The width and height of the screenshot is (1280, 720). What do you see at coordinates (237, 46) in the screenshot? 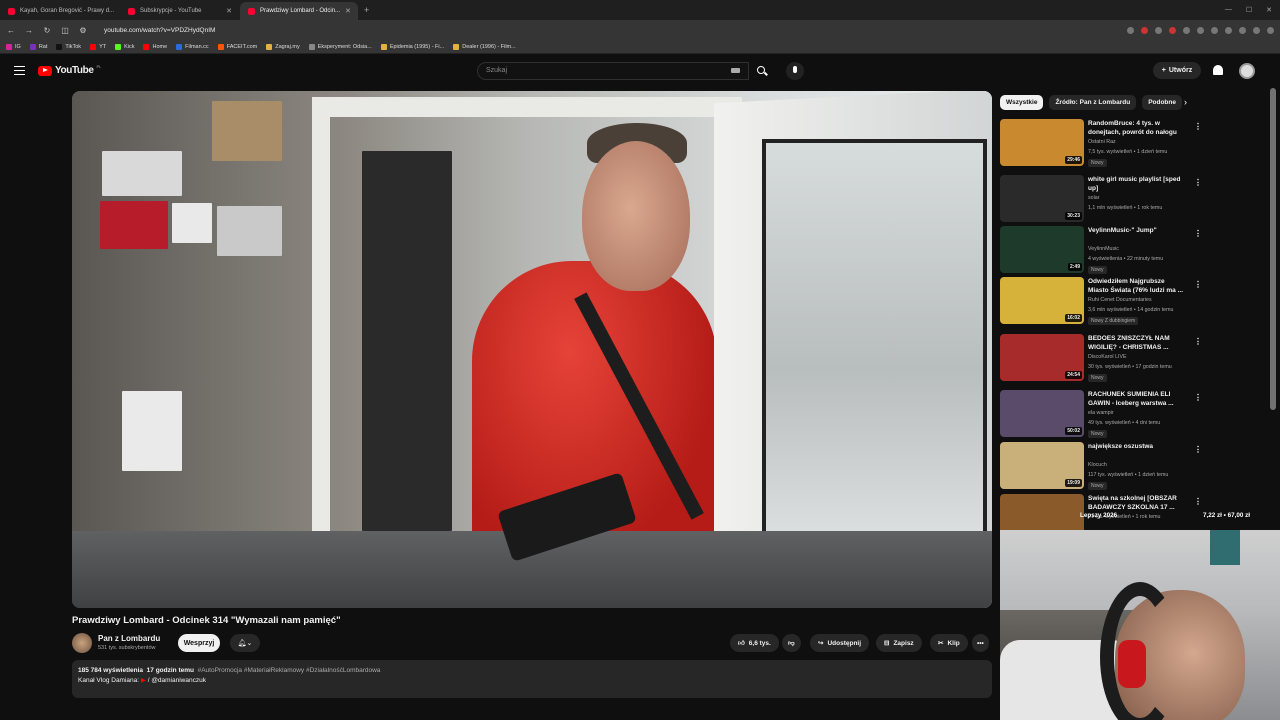
I see `bookmark-item: FACEIT.com` at bounding box center [237, 46].